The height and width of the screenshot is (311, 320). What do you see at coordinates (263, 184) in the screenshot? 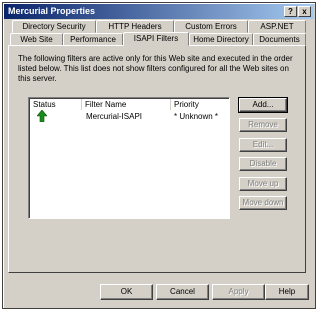
I see `move-up-button: Move up` at bounding box center [263, 184].